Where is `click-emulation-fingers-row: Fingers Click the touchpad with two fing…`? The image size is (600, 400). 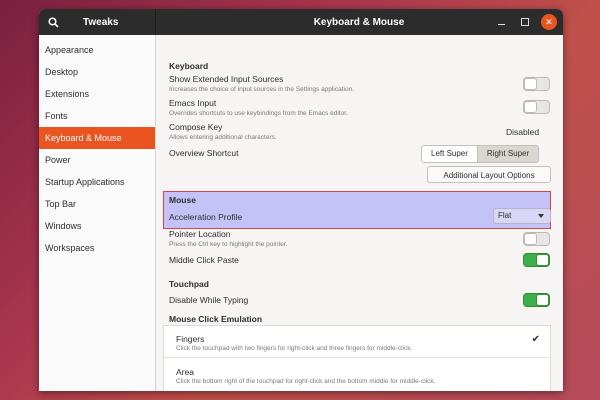
click-emulation-fingers-row: Fingers Click the touchpad with two fing… is located at coordinates (357, 341).